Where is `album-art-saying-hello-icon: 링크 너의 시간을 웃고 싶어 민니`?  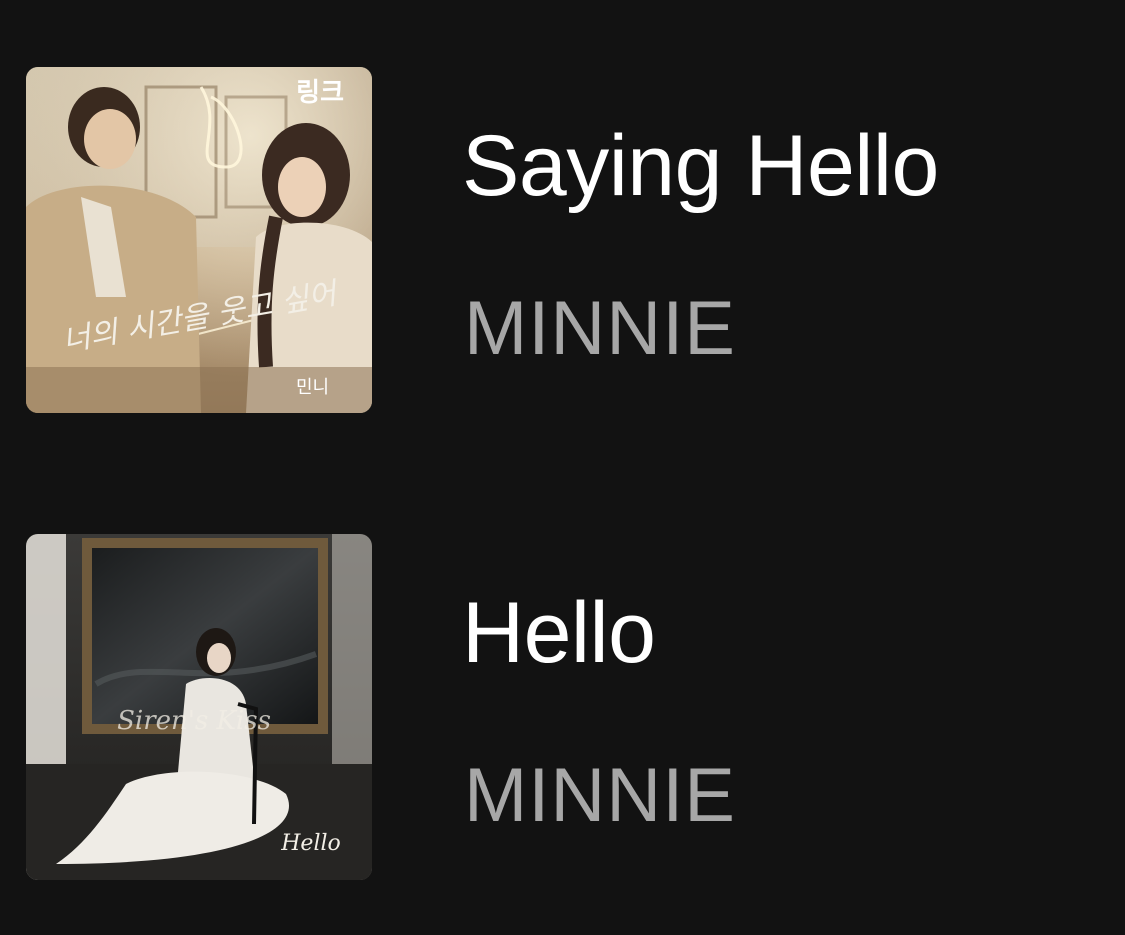 album-art-saying-hello-icon: 링크 너의 시간을 웃고 싶어 민니 is located at coordinates (199, 240).